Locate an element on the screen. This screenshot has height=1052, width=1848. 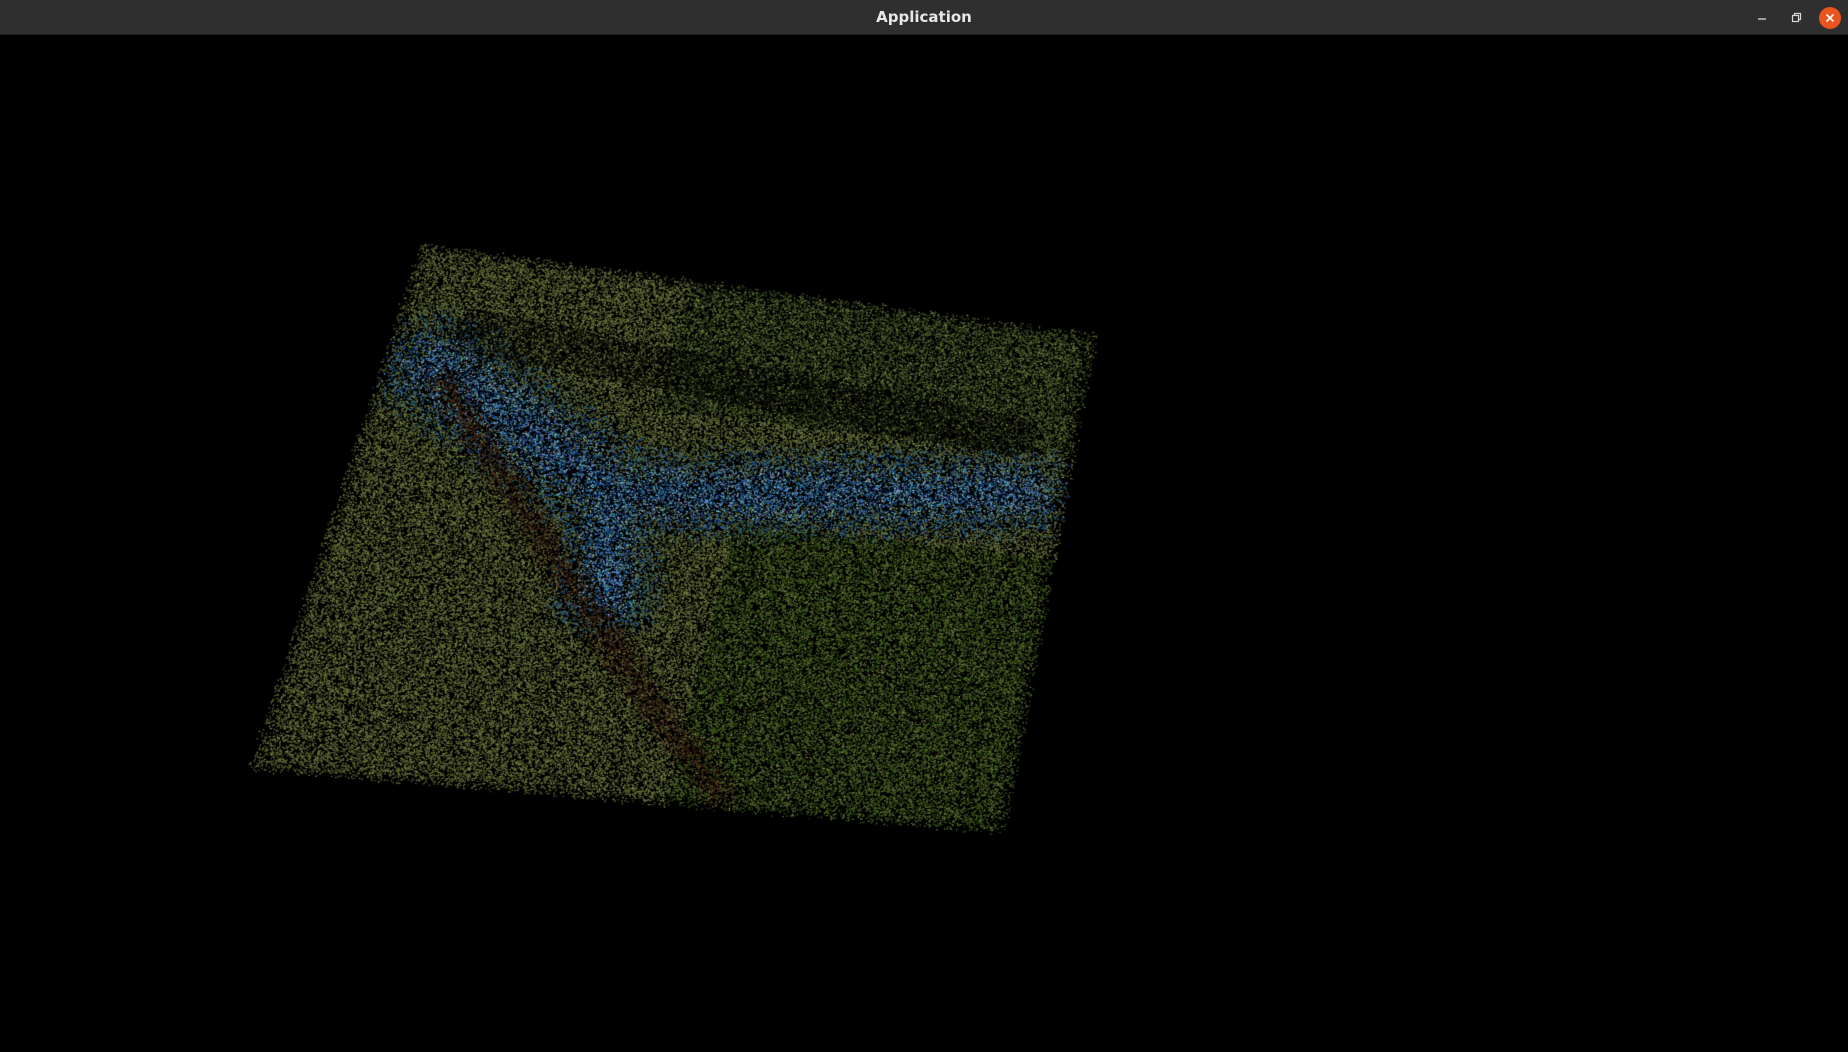
minimize-button is located at coordinates (1762, 18).